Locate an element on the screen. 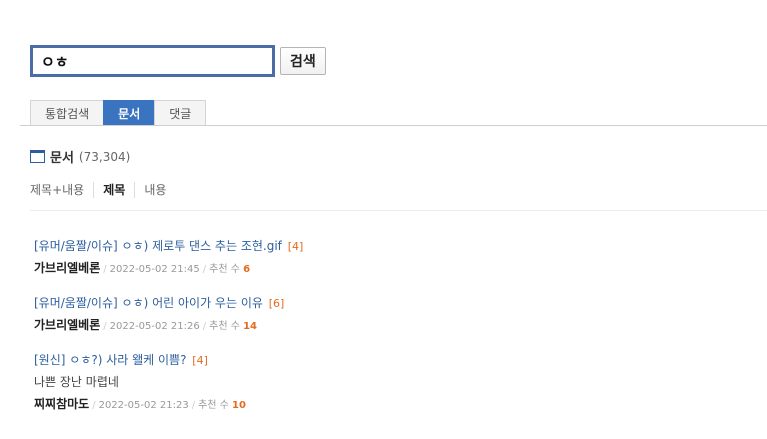 The image size is (767, 439). result-title-link: [원신] ㅇㅎ?) 사라 왤케 이쁨? [4] is located at coordinates (384, 360).